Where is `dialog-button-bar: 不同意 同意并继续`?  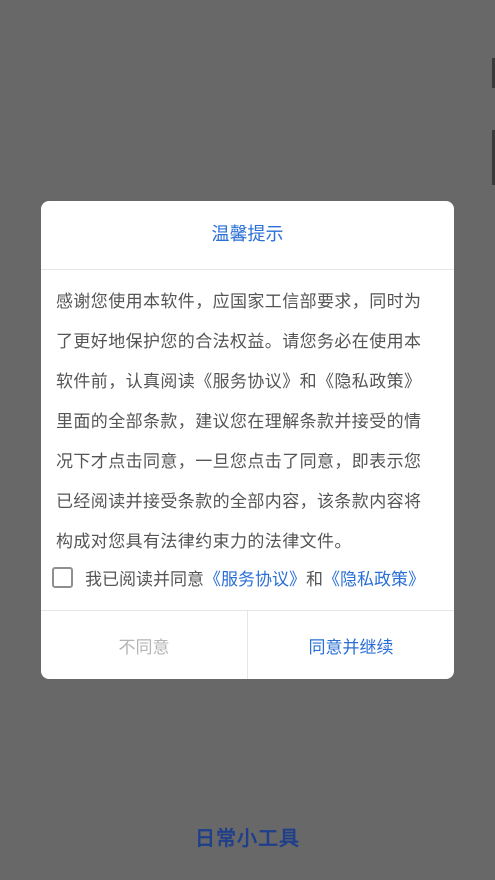 dialog-button-bar: 不同意 同意并继续 is located at coordinates (247, 644).